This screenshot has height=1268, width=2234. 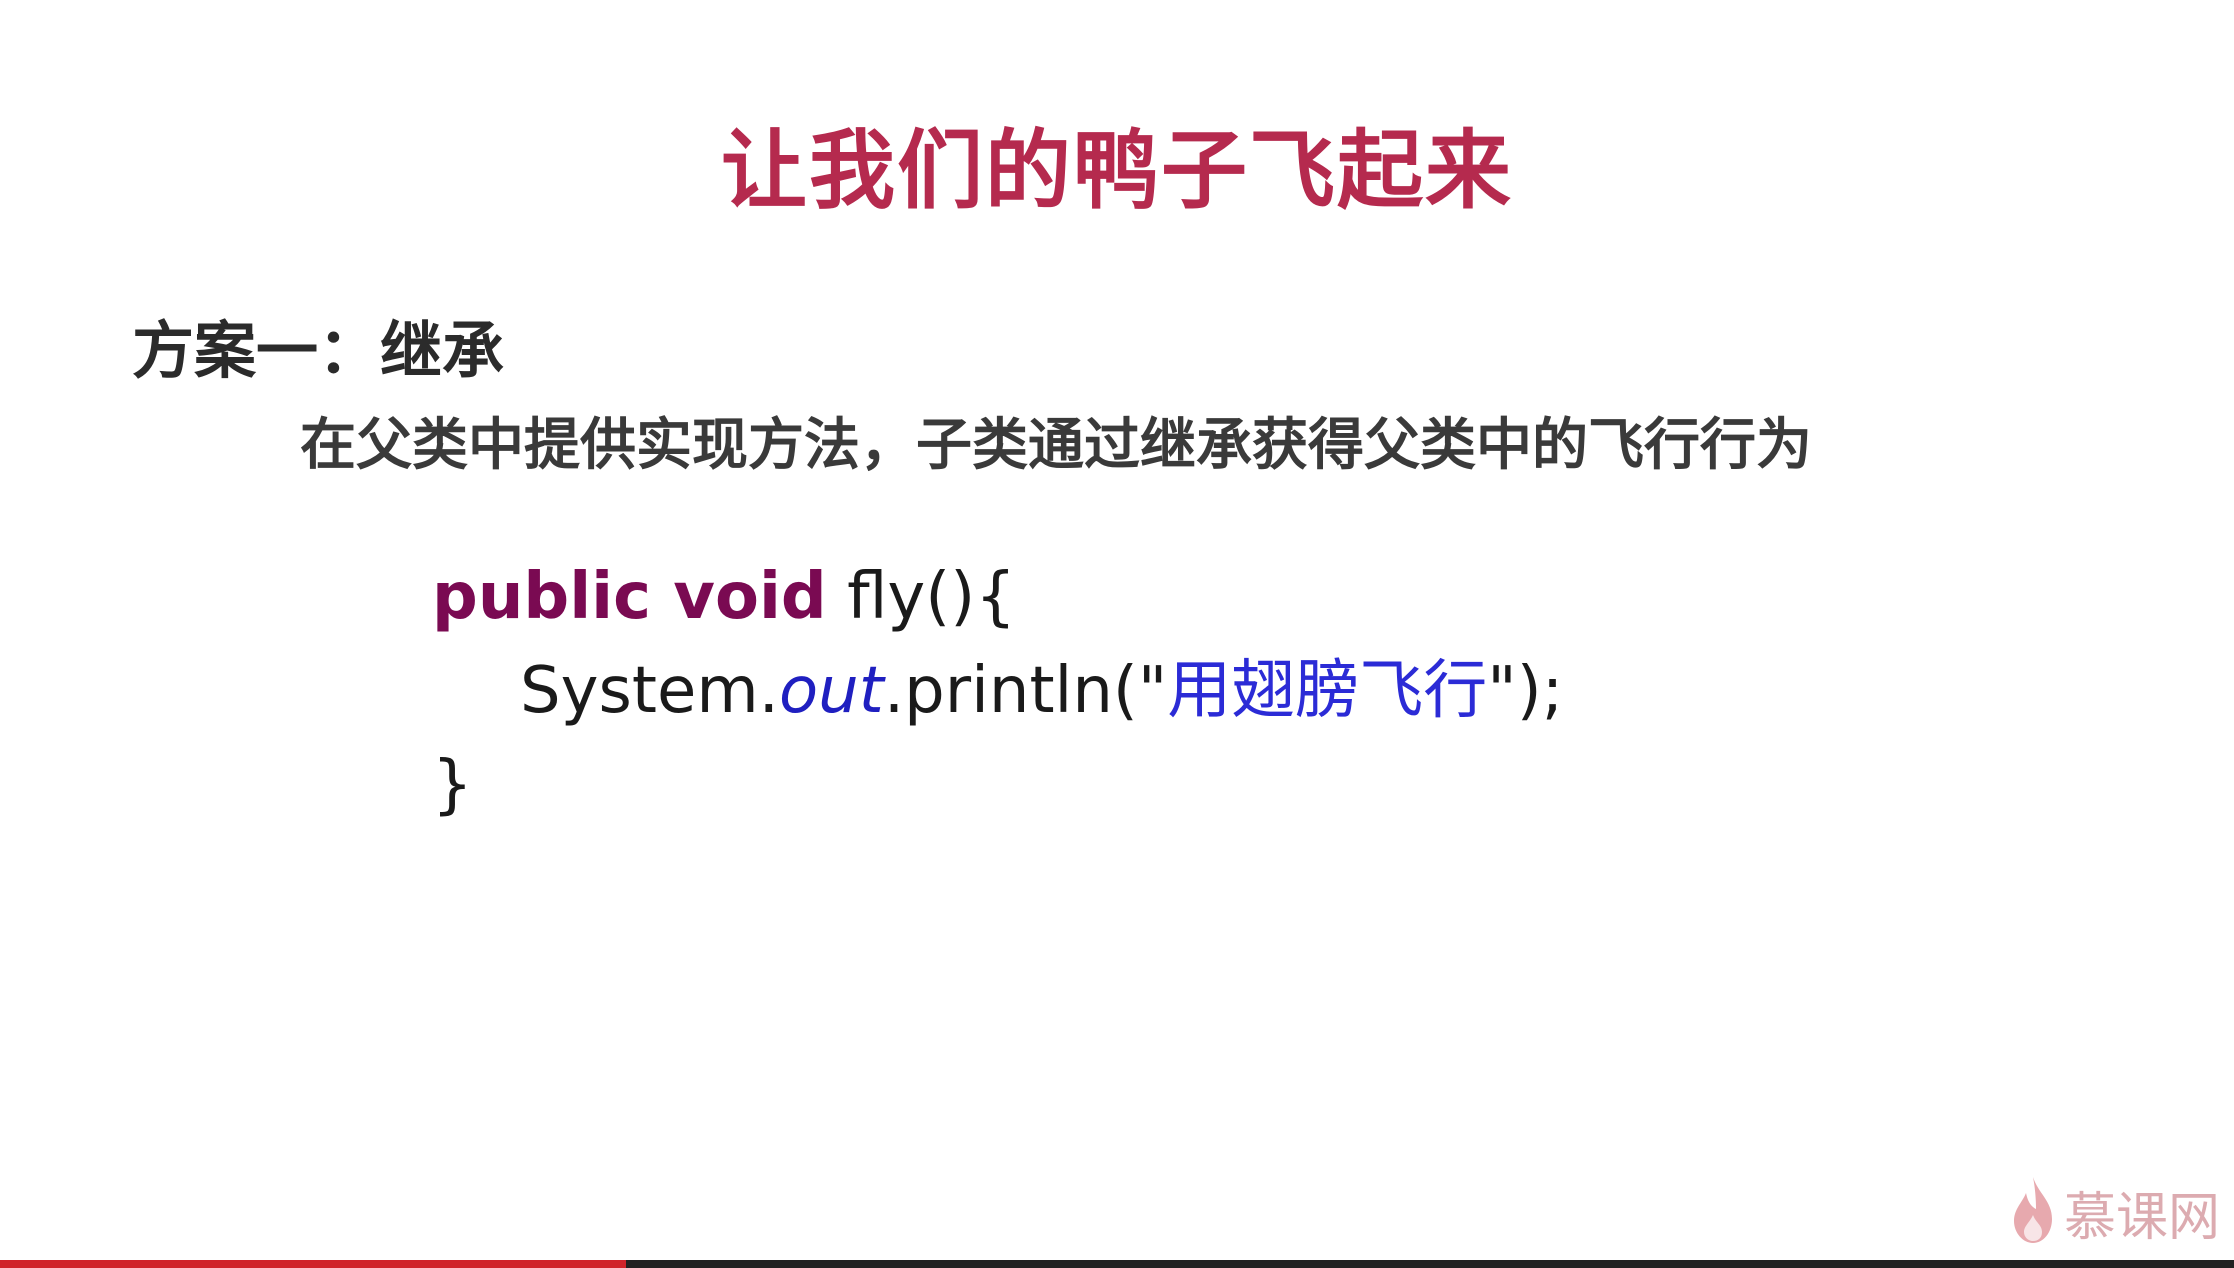 I want to click on code-line-2: System.out.println("用翅膀飞行");, so click(x=997, y=691).